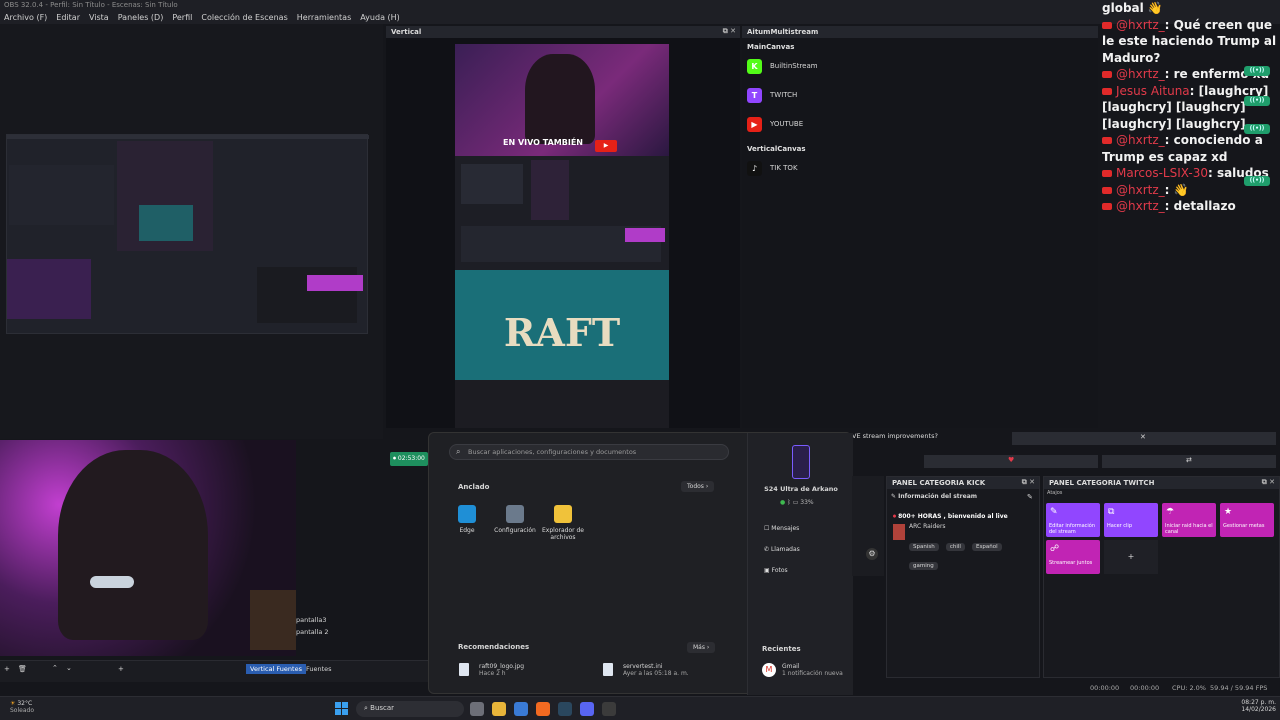  Describe the element at coordinates (7, 669) in the screenshot. I see `add-icon: +` at that location.